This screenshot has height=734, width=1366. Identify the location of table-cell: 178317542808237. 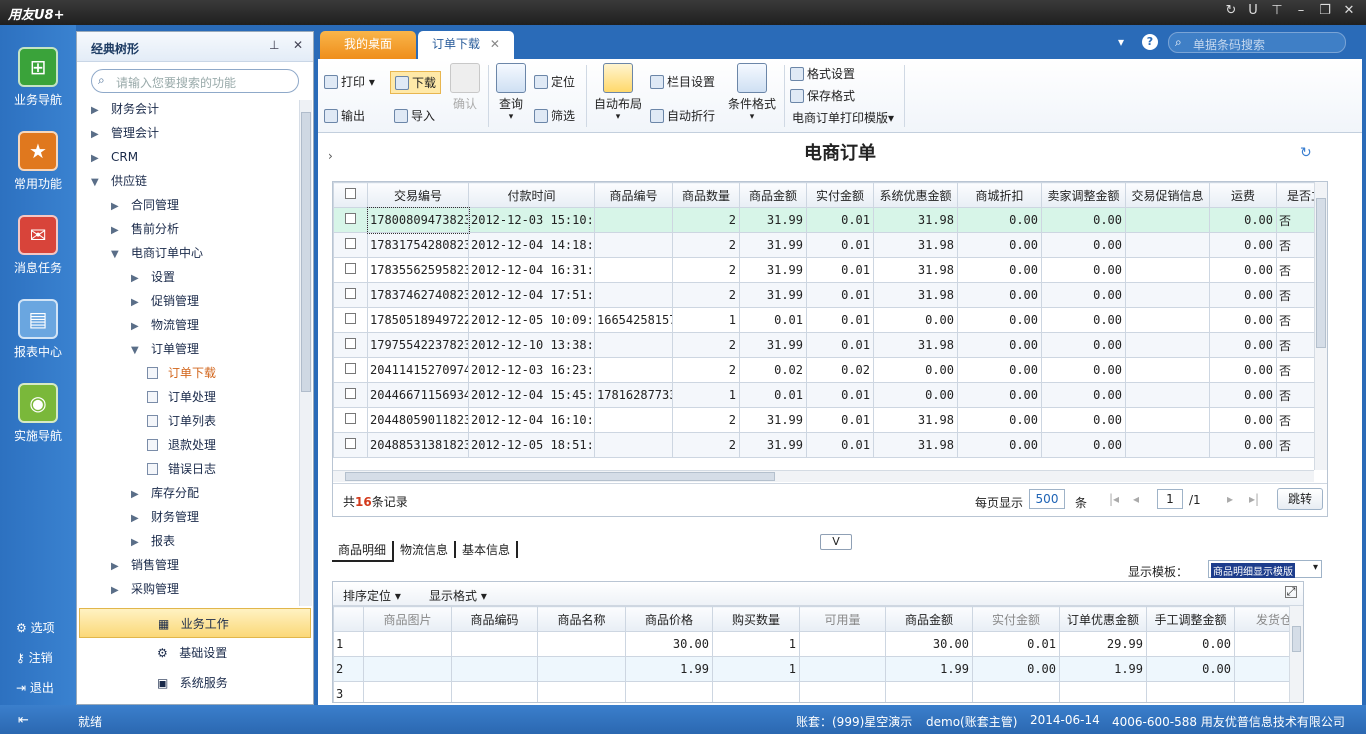
(418, 245).